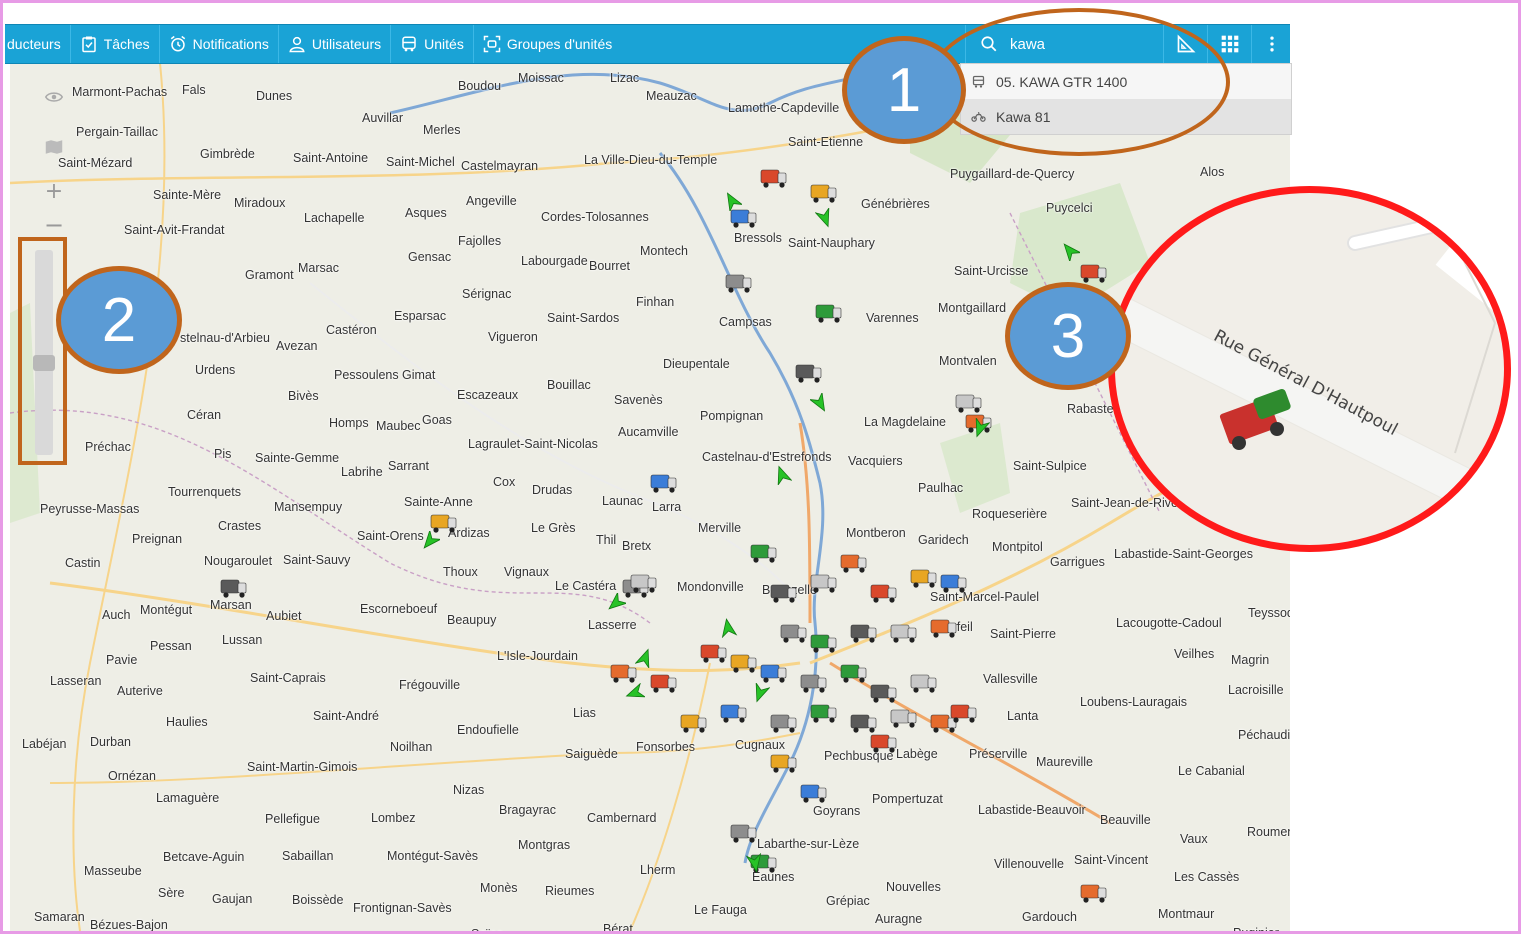  What do you see at coordinates (308, 507) in the screenshot?
I see `map-place-label: Mansempuy` at bounding box center [308, 507].